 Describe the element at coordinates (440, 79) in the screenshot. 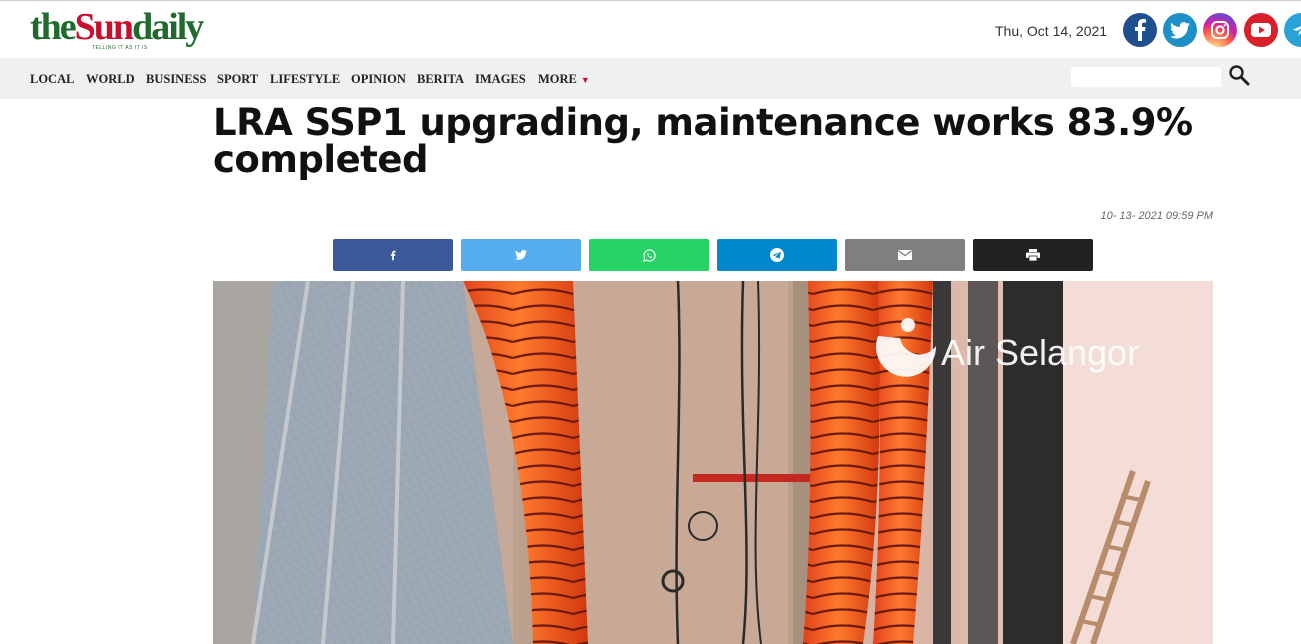

I see `nav-item-berita: BERITA` at that location.